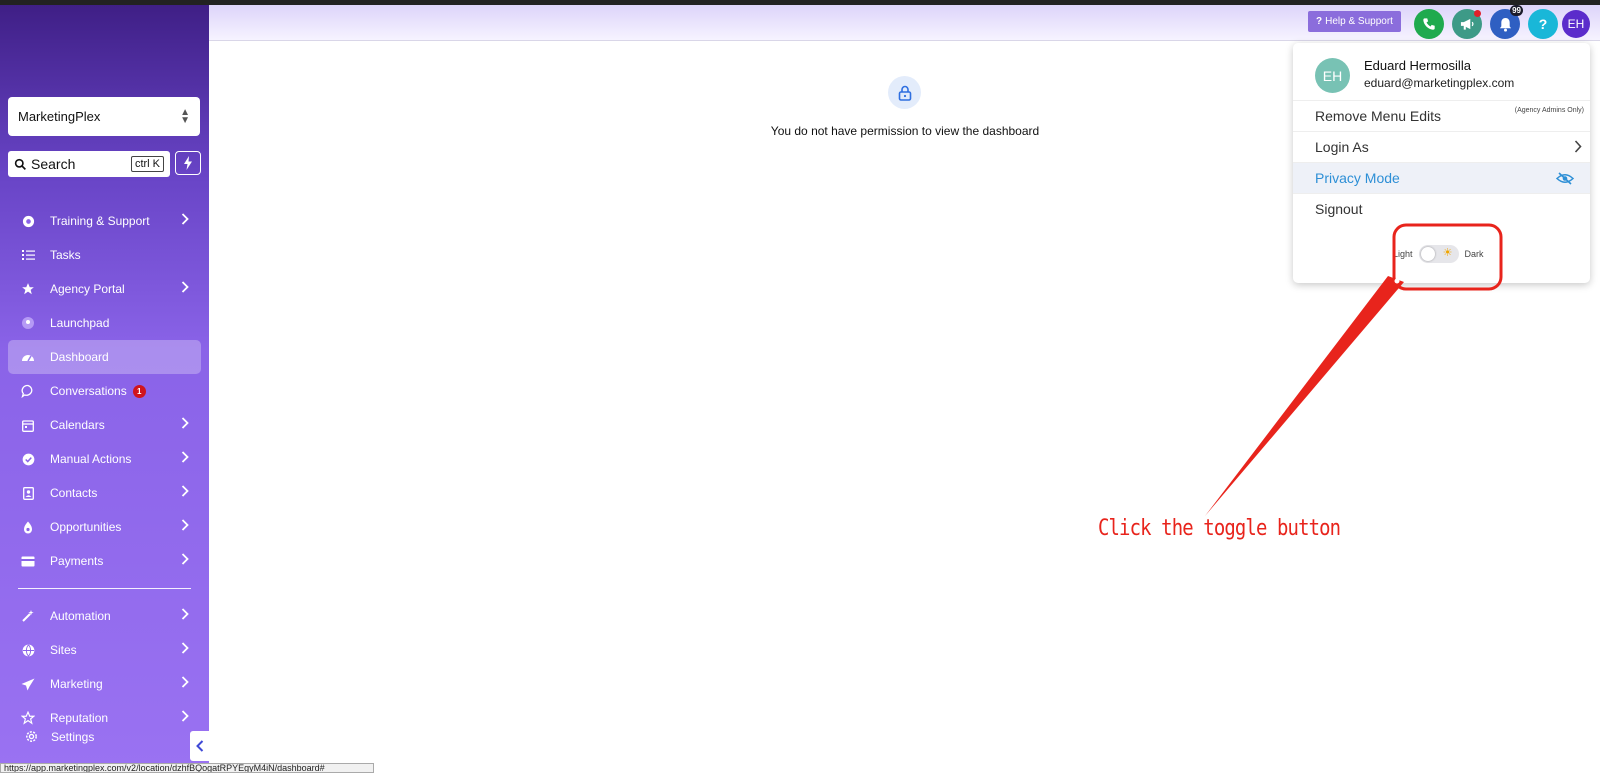  I want to click on menu-item-label: Signout, so click(1339, 209).